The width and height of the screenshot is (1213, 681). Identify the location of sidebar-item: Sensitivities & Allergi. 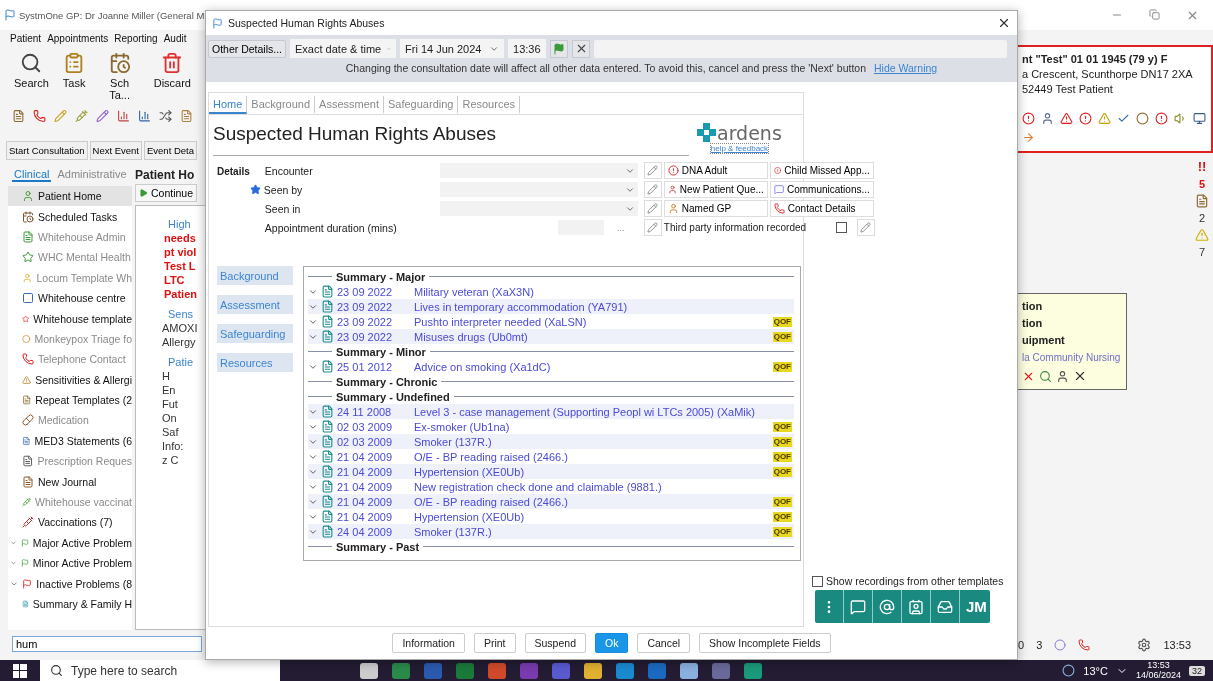
(70, 379).